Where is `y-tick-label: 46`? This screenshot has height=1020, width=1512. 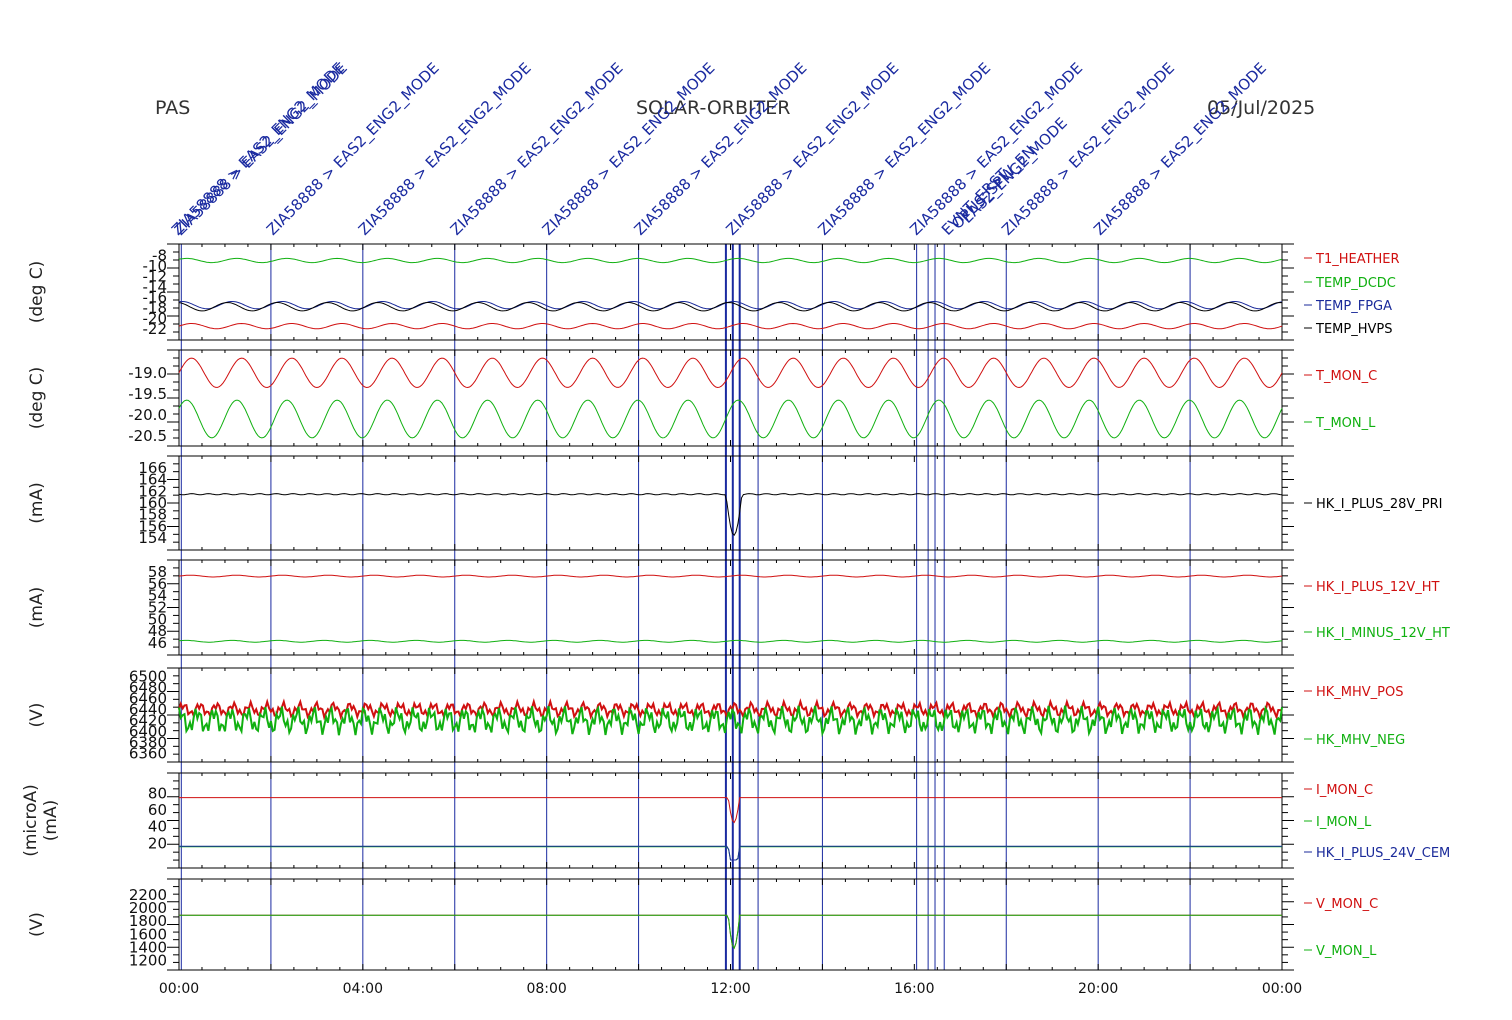
y-tick-label: 46 is located at coordinates (157, 643).